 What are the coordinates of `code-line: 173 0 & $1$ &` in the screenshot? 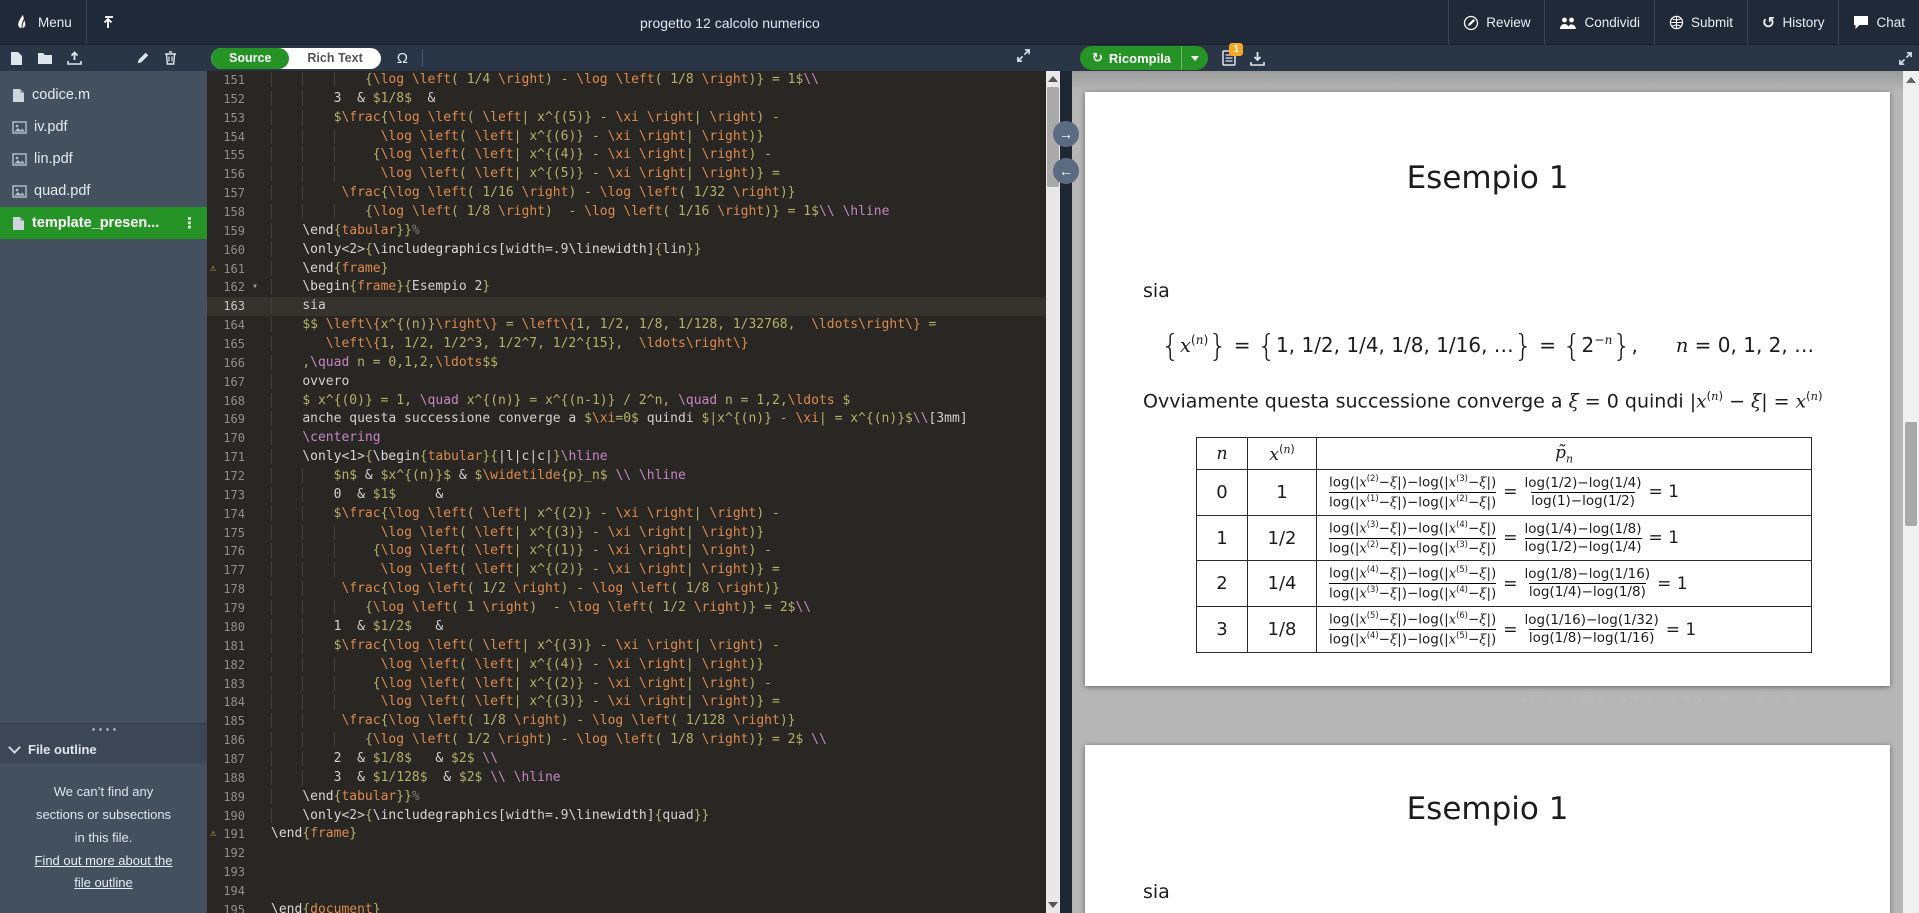 It's located at (626, 495).